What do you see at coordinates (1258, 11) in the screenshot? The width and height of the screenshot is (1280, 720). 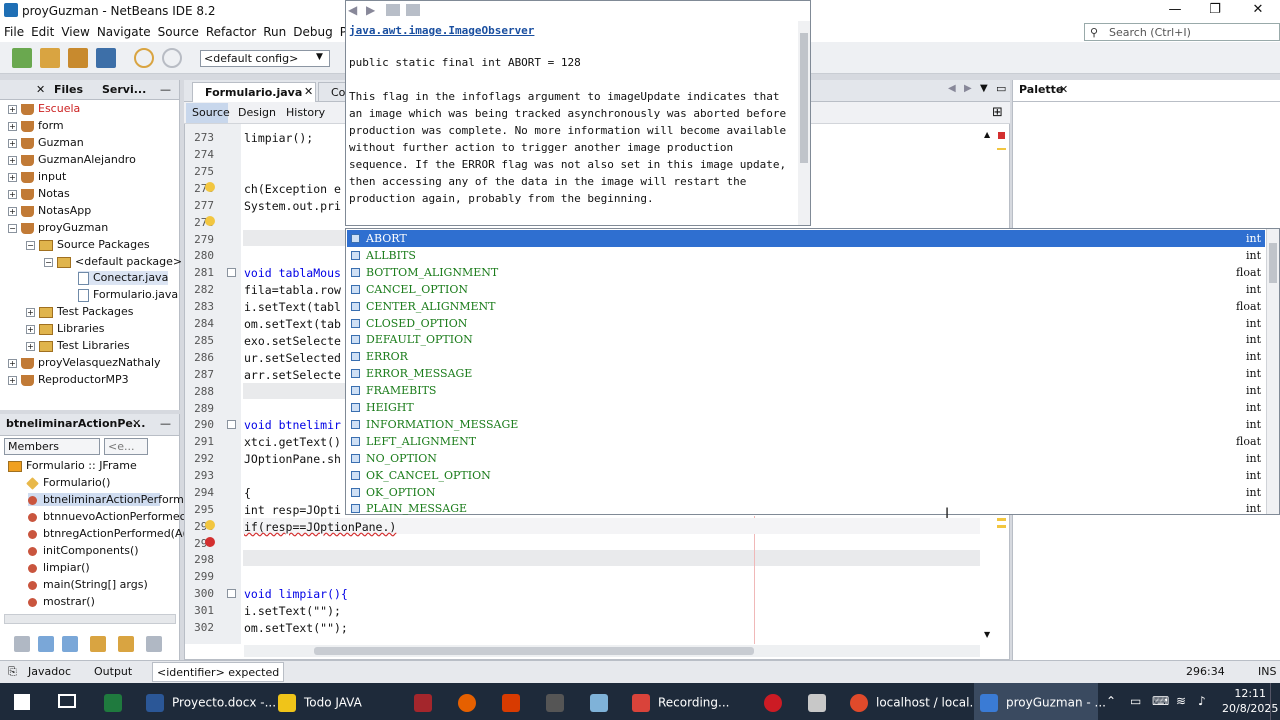 I see `close-button: ✕` at bounding box center [1258, 11].